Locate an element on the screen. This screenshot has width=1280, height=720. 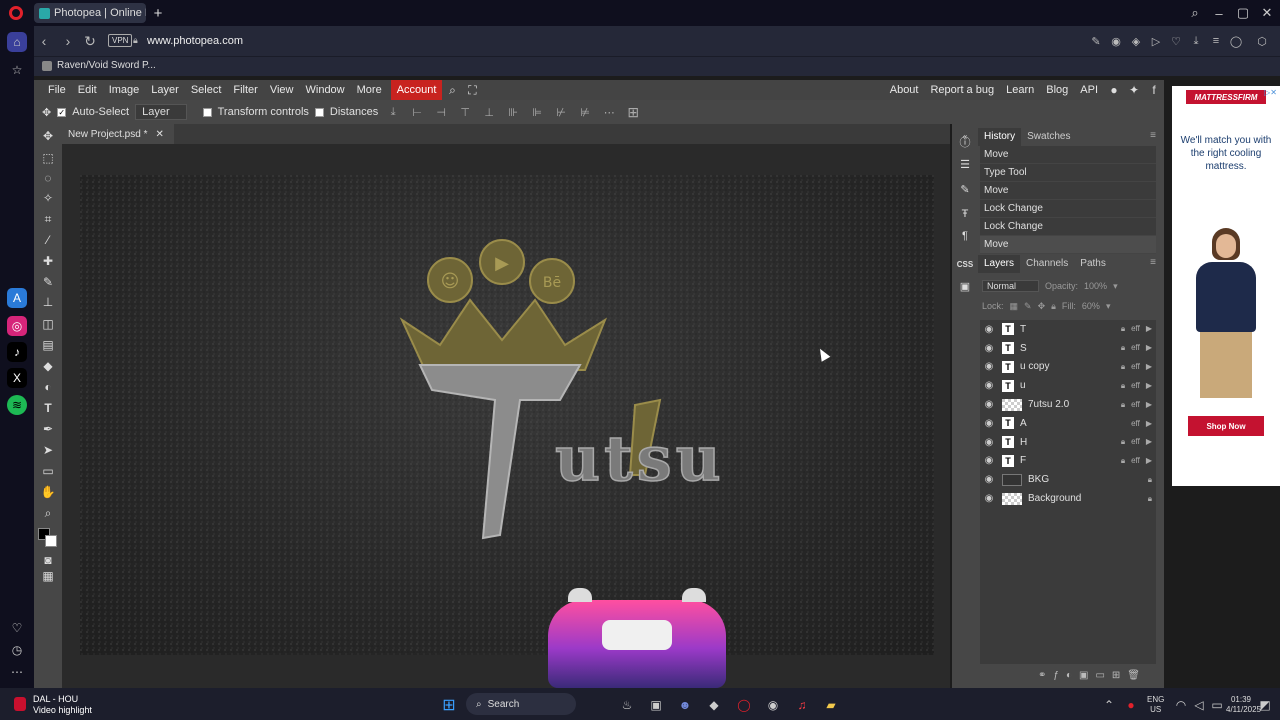
history-icon: ◷ is located at coordinates (17, 650).